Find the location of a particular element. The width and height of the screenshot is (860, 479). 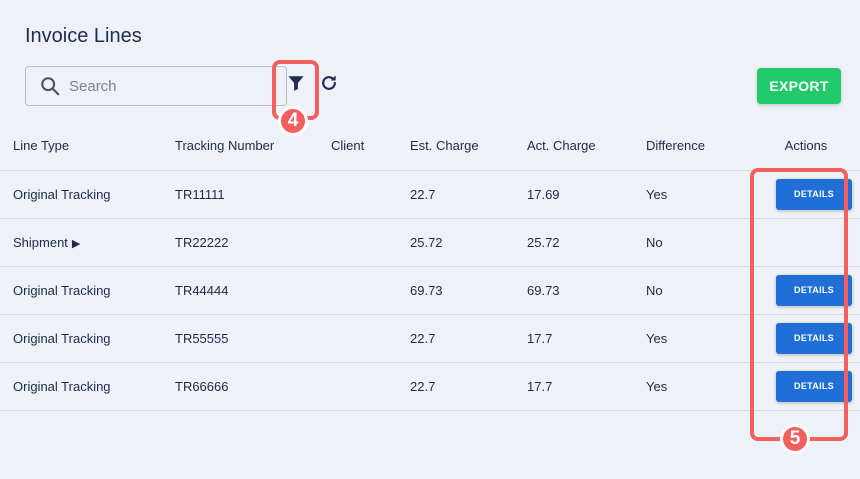

cell-tracking-number: TR66666 is located at coordinates (253, 386).